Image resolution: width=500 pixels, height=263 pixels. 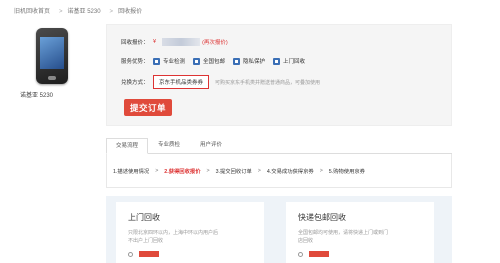 I want to click on product-card: 诺基亚 5230, so click(x=55, y=64).